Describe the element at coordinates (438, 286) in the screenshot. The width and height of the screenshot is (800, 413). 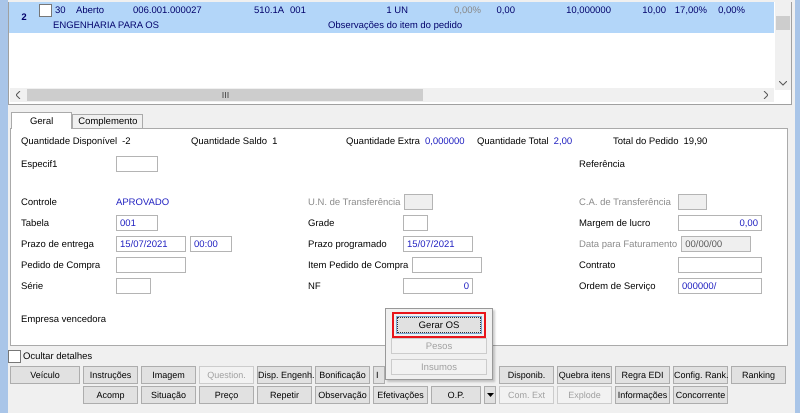
I see `input-field: 0` at that location.